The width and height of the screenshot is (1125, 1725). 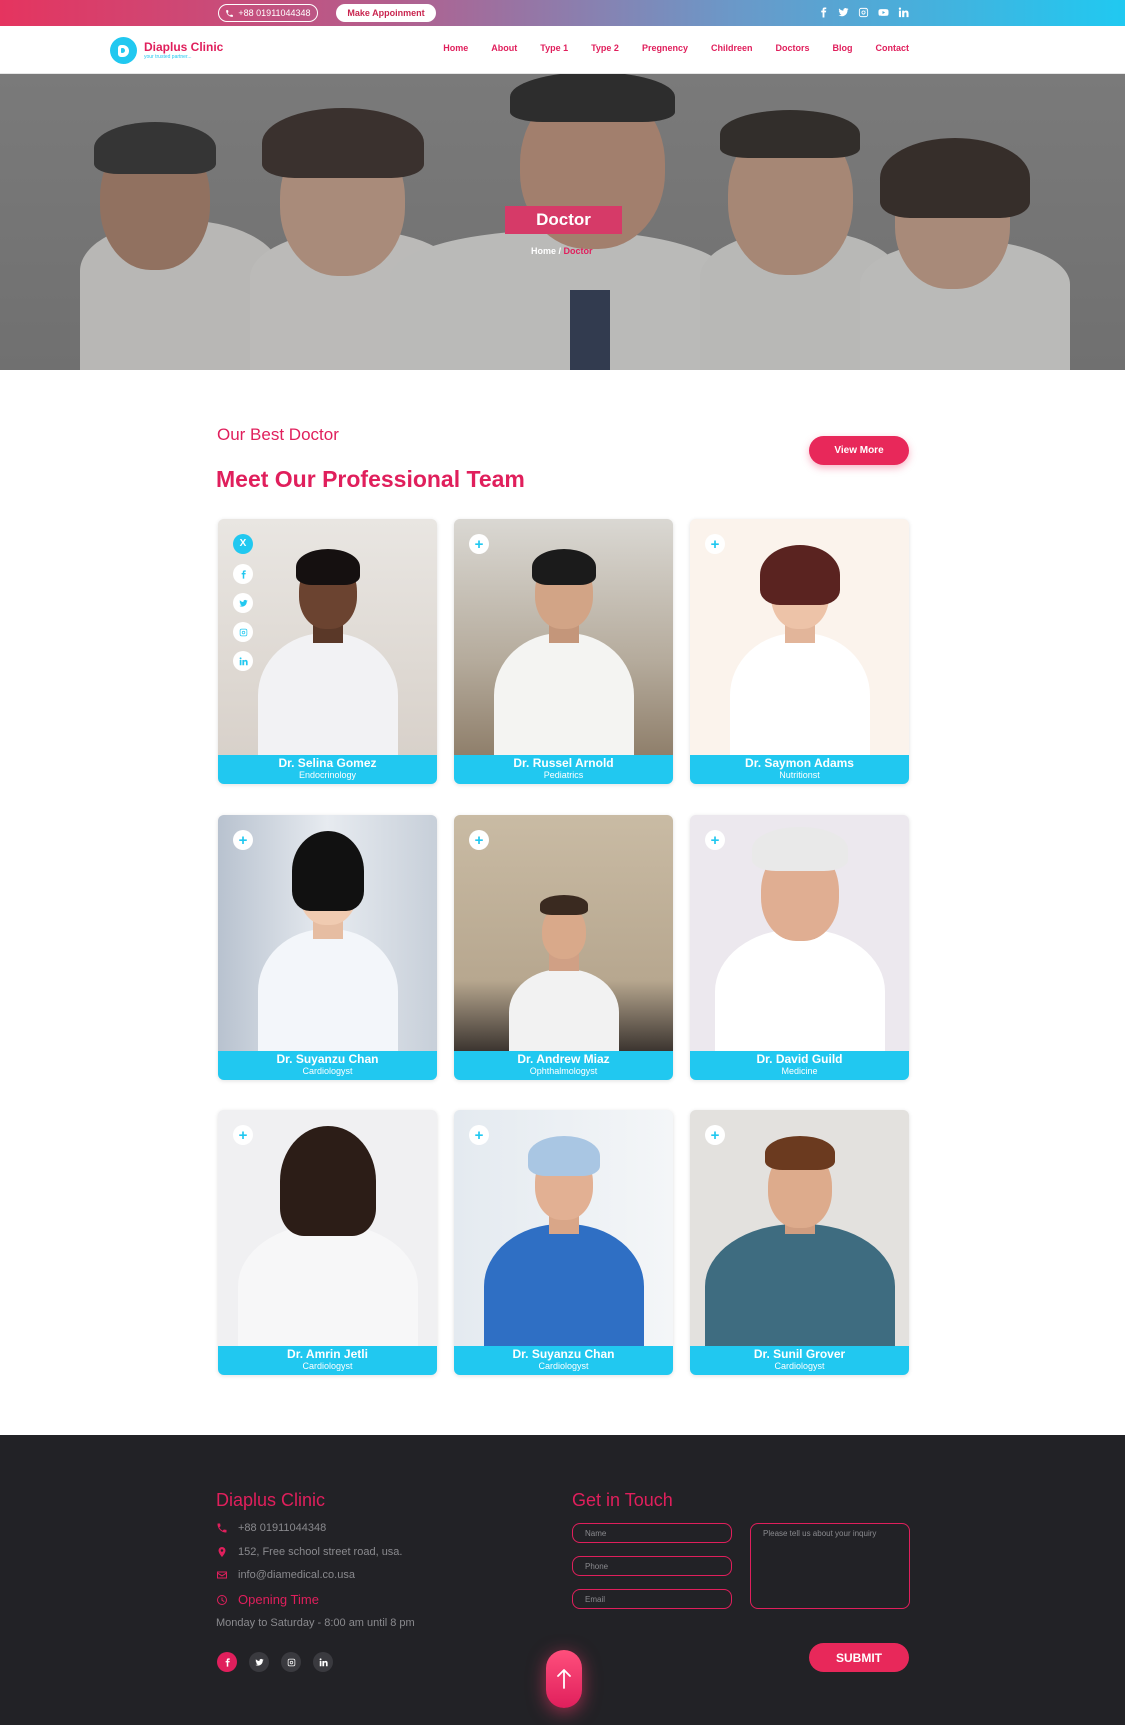 What do you see at coordinates (652, 1533) in the screenshot?
I see `name-field: Name` at bounding box center [652, 1533].